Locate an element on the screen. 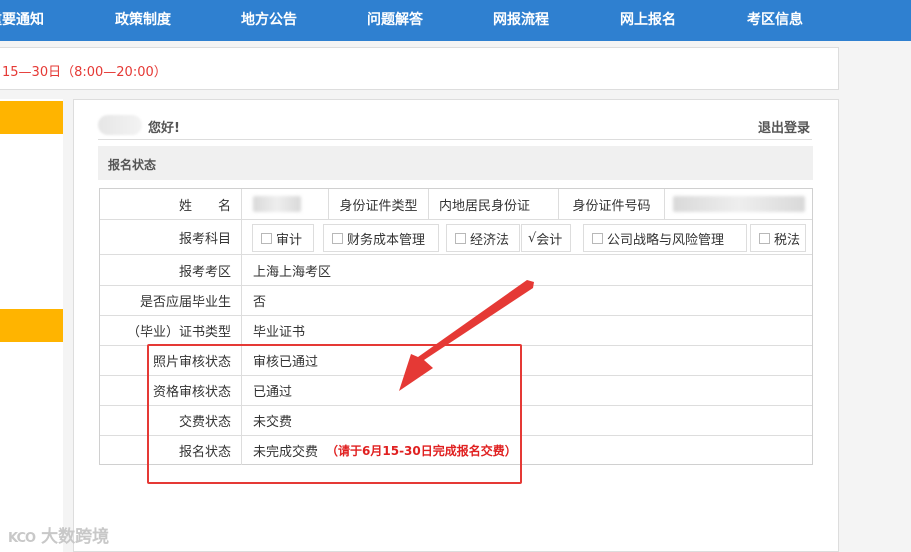 The image size is (911, 552). annotation-arrow-icon is located at coordinates (466, 335).